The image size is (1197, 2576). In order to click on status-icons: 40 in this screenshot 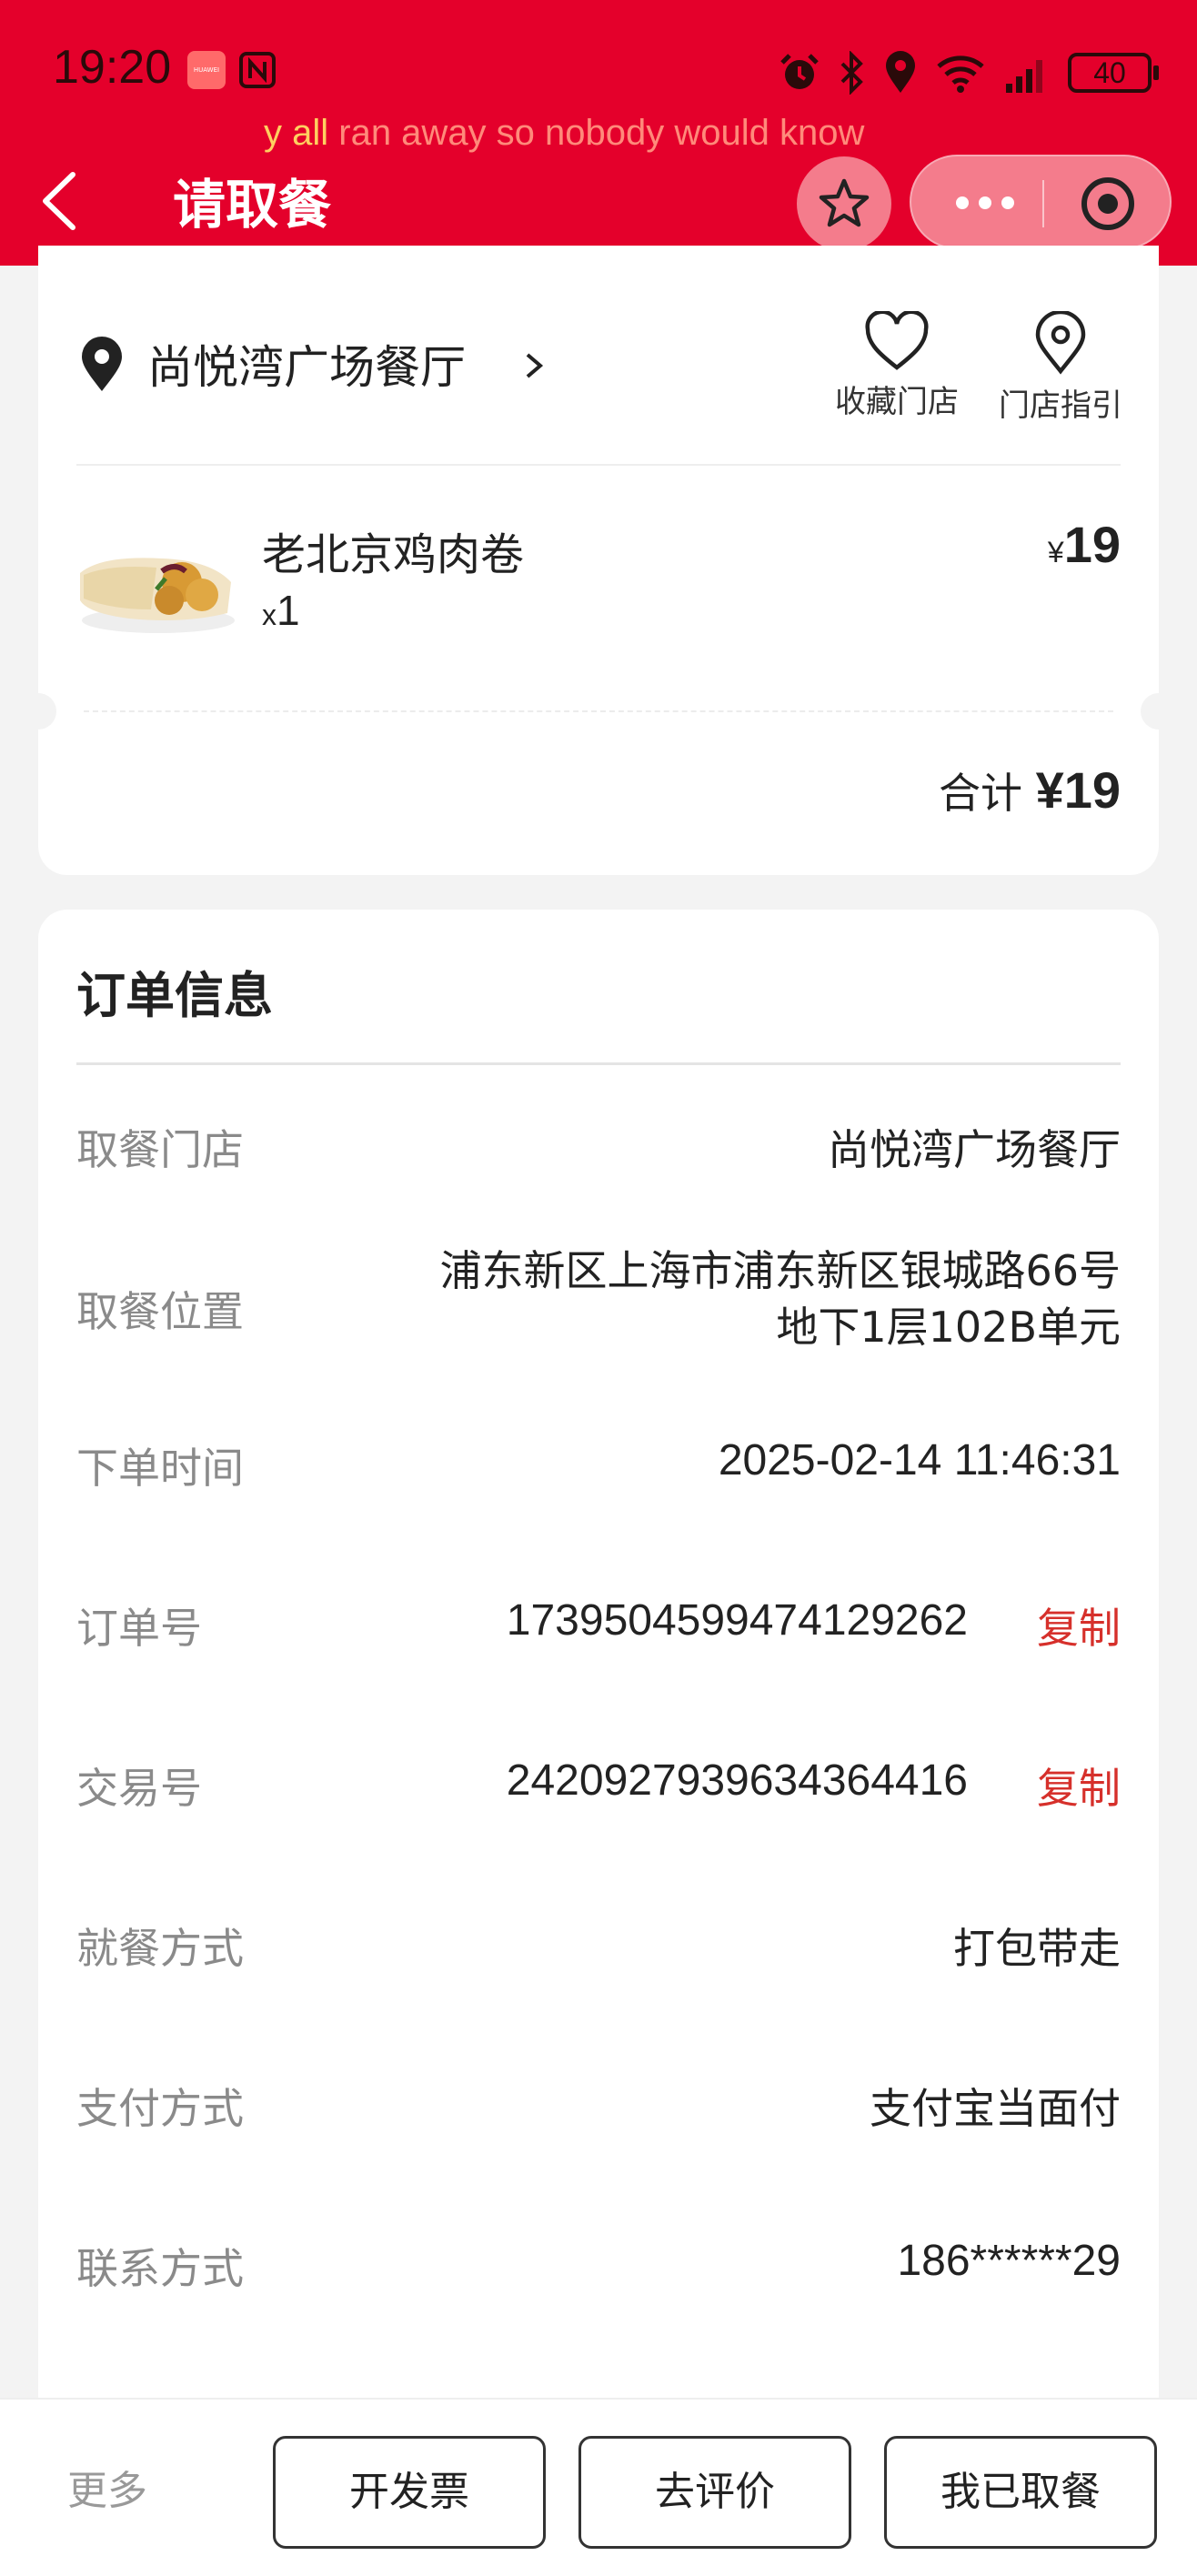, I will do `click(969, 72)`.